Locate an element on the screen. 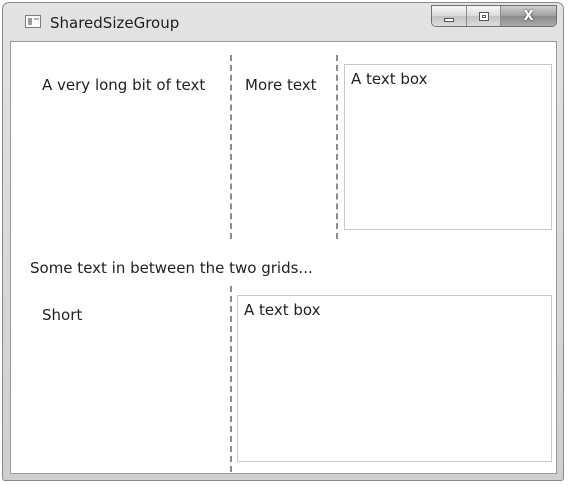 This screenshot has width=568, height=485. close-button: X is located at coordinates (528, 16).